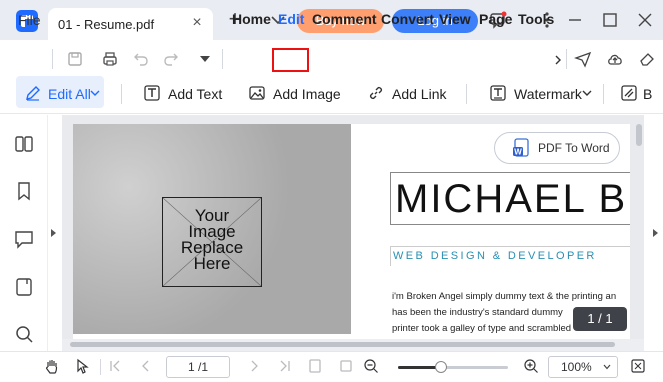  Describe the element at coordinates (518, 152) in the screenshot. I see `svg-text: W` at that location.